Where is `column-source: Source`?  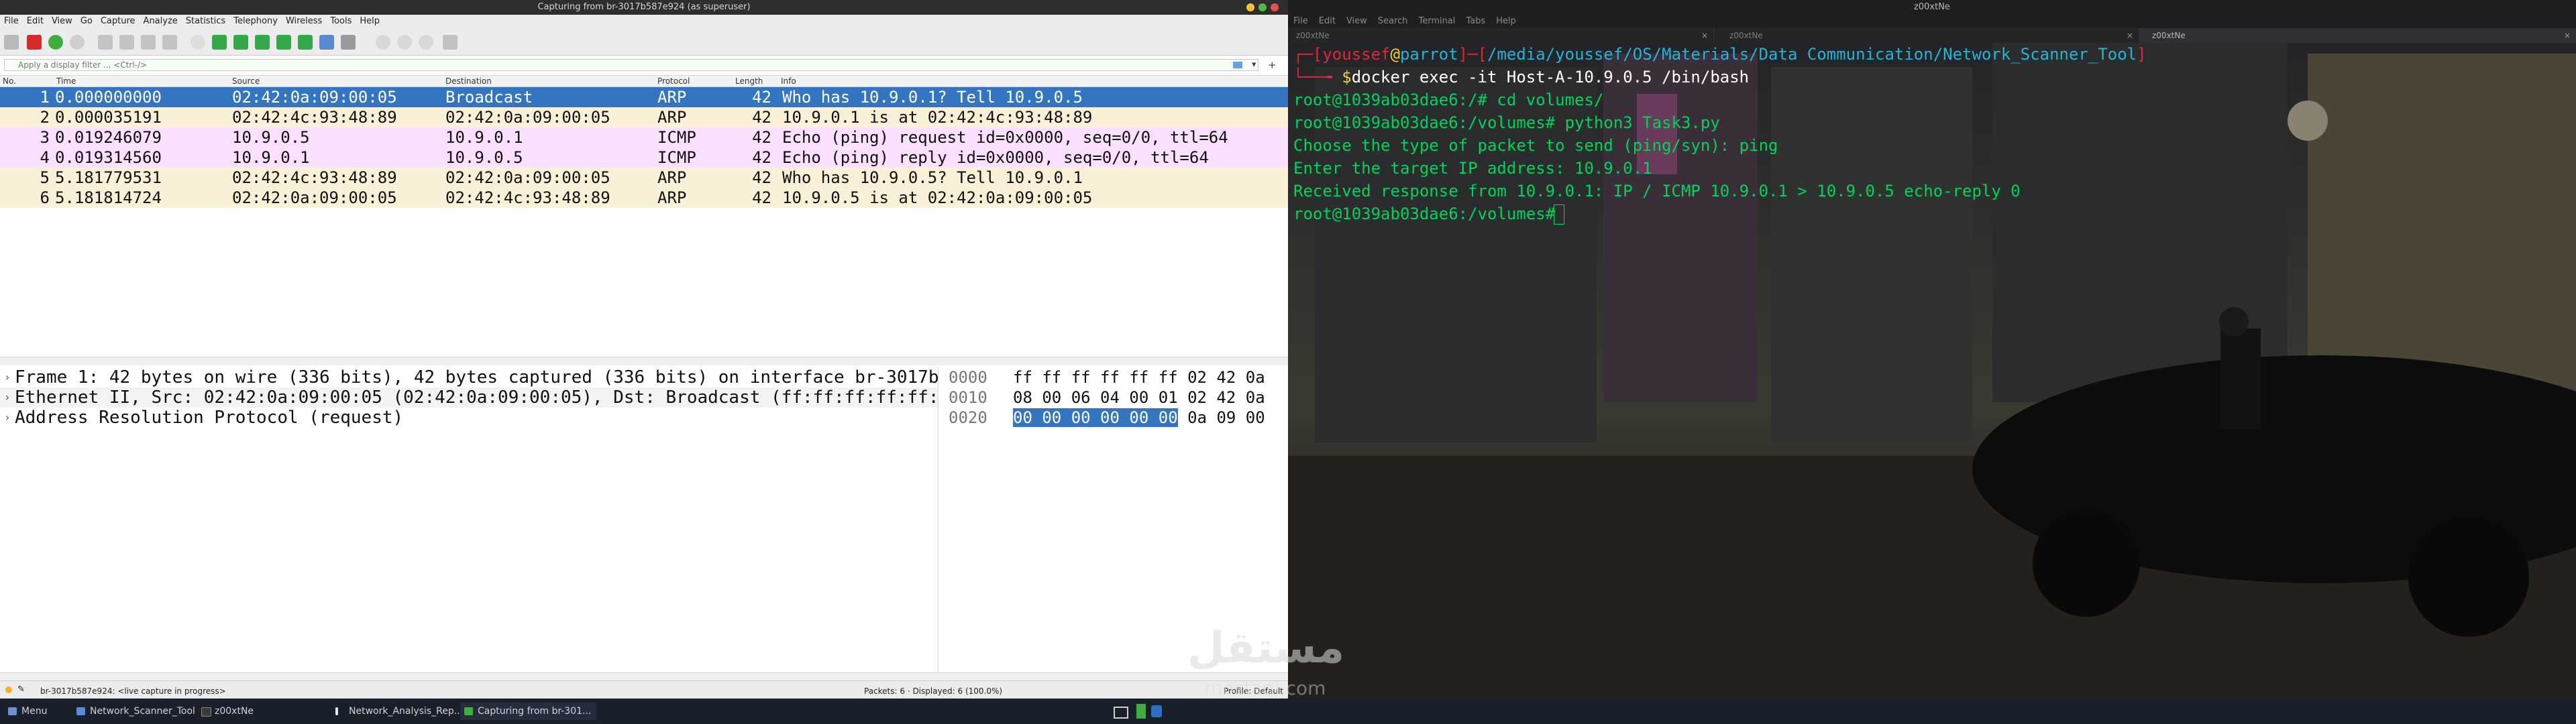 column-source: Source is located at coordinates (246, 81).